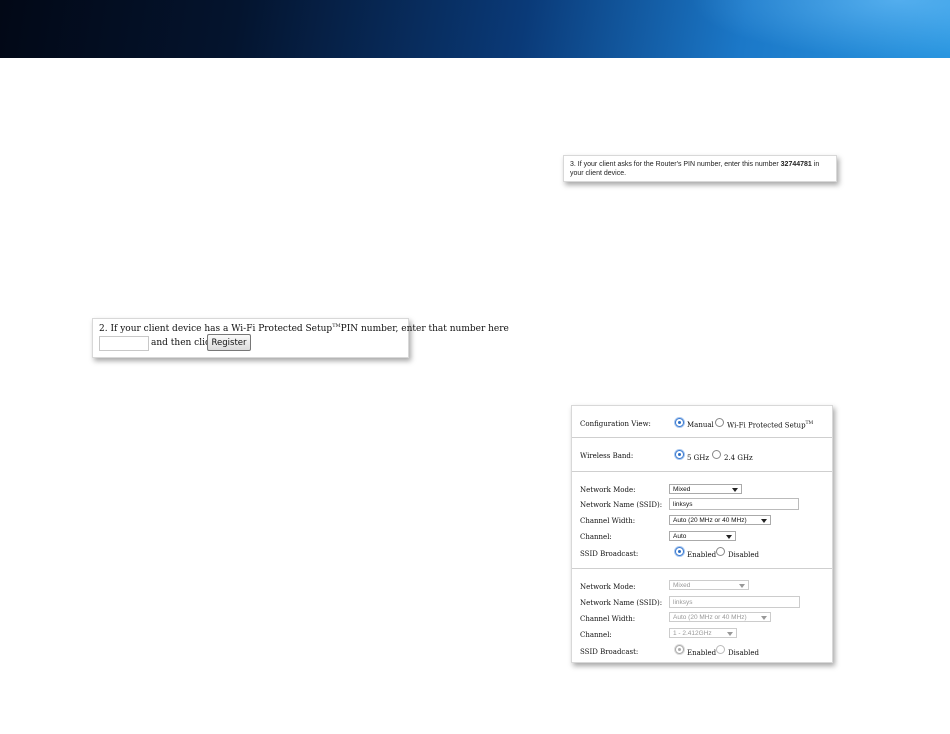 The height and width of the screenshot is (734, 950). What do you see at coordinates (719, 422) in the screenshot?
I see `wps-radio` at bounding box center [719, 422].